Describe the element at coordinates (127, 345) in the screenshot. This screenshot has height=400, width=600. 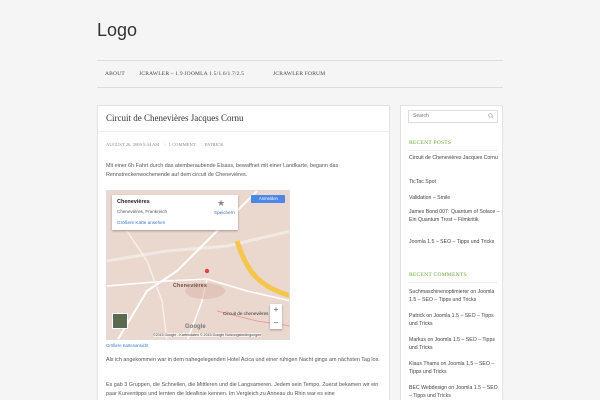
I see `map-caption-link: Größere Kartenansicht` at that location.